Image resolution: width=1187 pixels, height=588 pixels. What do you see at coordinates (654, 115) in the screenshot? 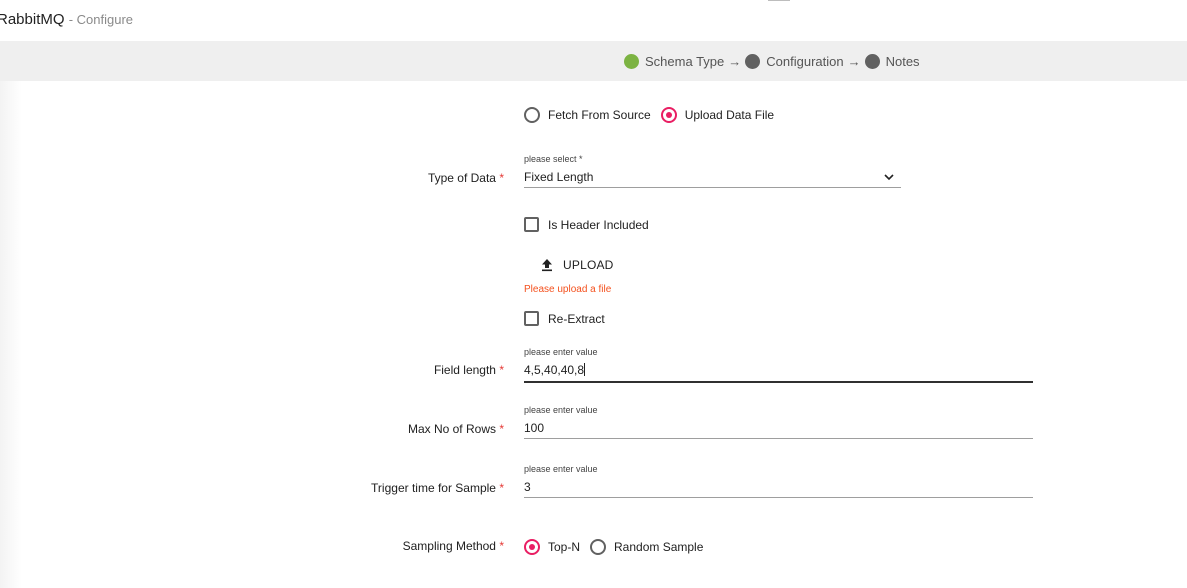
I see `source-mode-group: Fetch From Source Upload Data File` at bounding box center [654, 115].